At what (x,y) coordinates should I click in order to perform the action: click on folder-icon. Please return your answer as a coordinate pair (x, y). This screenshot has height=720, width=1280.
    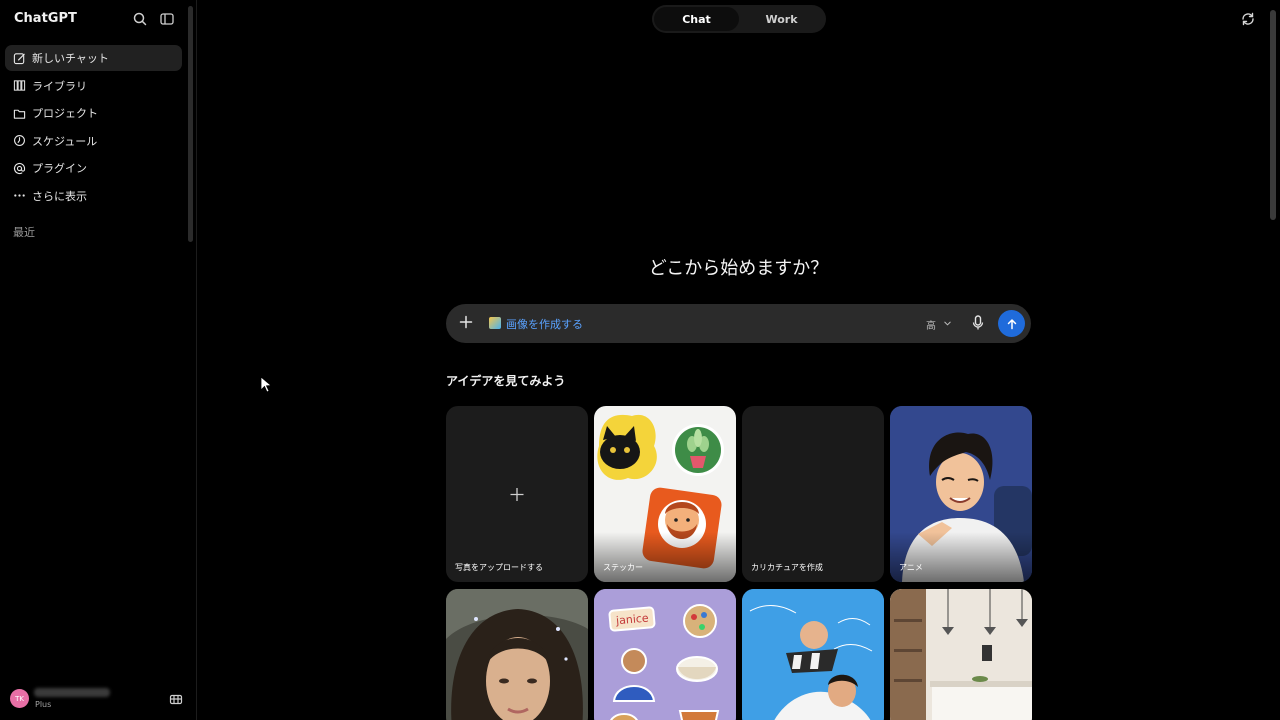
    Looking at the image, I should click on (19, 114).